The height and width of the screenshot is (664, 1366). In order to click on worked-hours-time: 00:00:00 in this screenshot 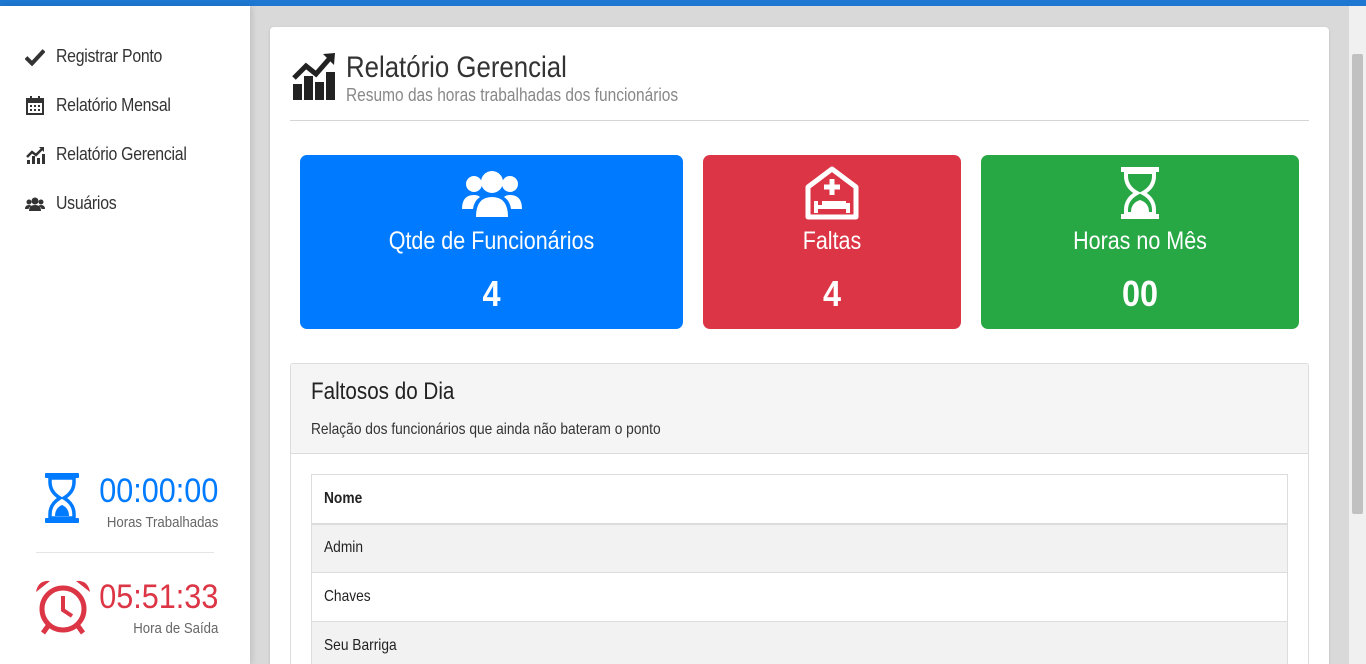, I will do `click(159, 491)`.